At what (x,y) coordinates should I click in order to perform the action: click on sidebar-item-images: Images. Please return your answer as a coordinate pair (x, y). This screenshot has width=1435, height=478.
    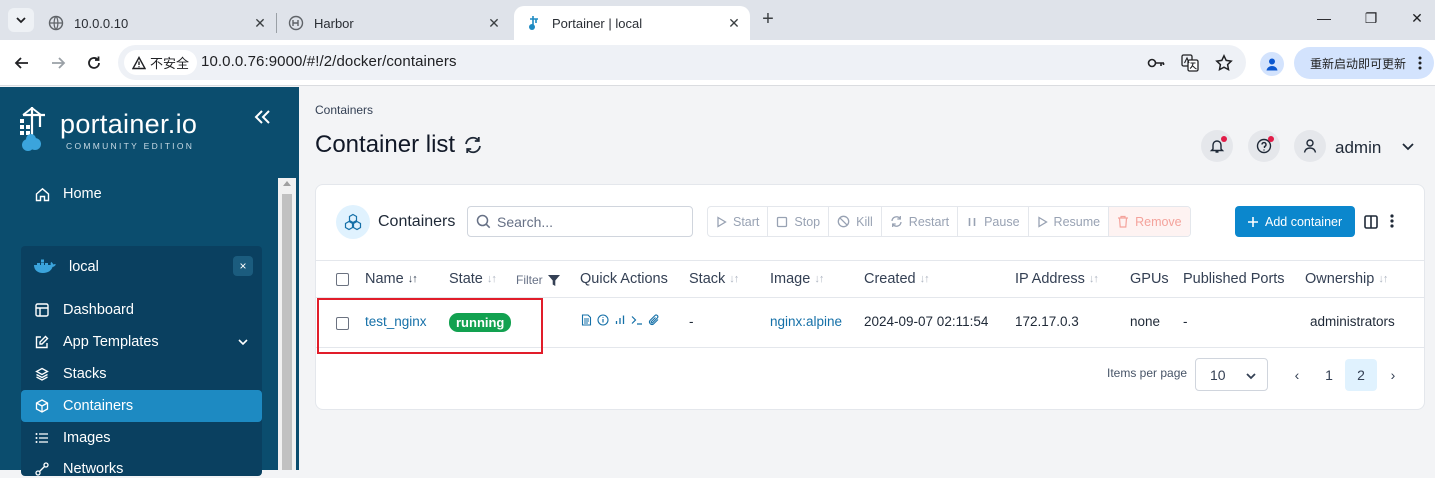
    Looking at the image, I should click on (72, 438).